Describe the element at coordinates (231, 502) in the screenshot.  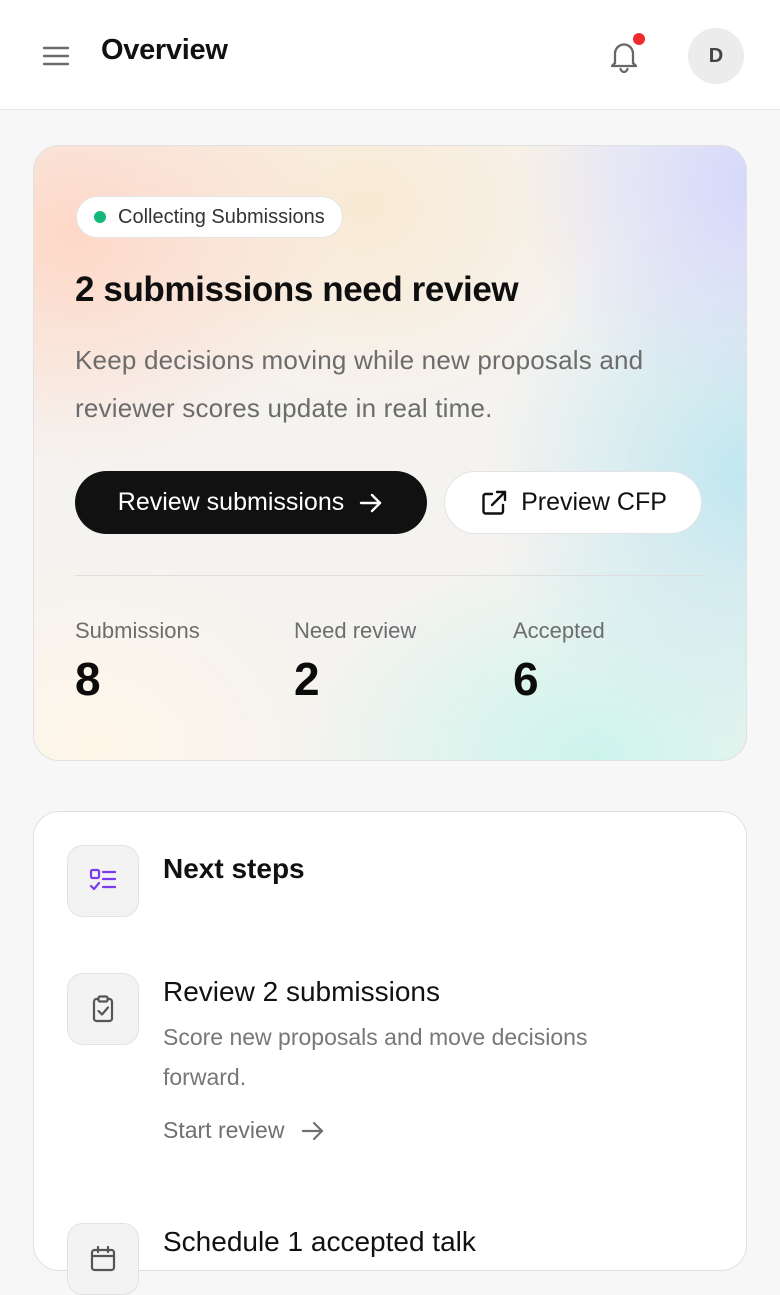
I see `review-submissions-label: Review submissions` at that location.